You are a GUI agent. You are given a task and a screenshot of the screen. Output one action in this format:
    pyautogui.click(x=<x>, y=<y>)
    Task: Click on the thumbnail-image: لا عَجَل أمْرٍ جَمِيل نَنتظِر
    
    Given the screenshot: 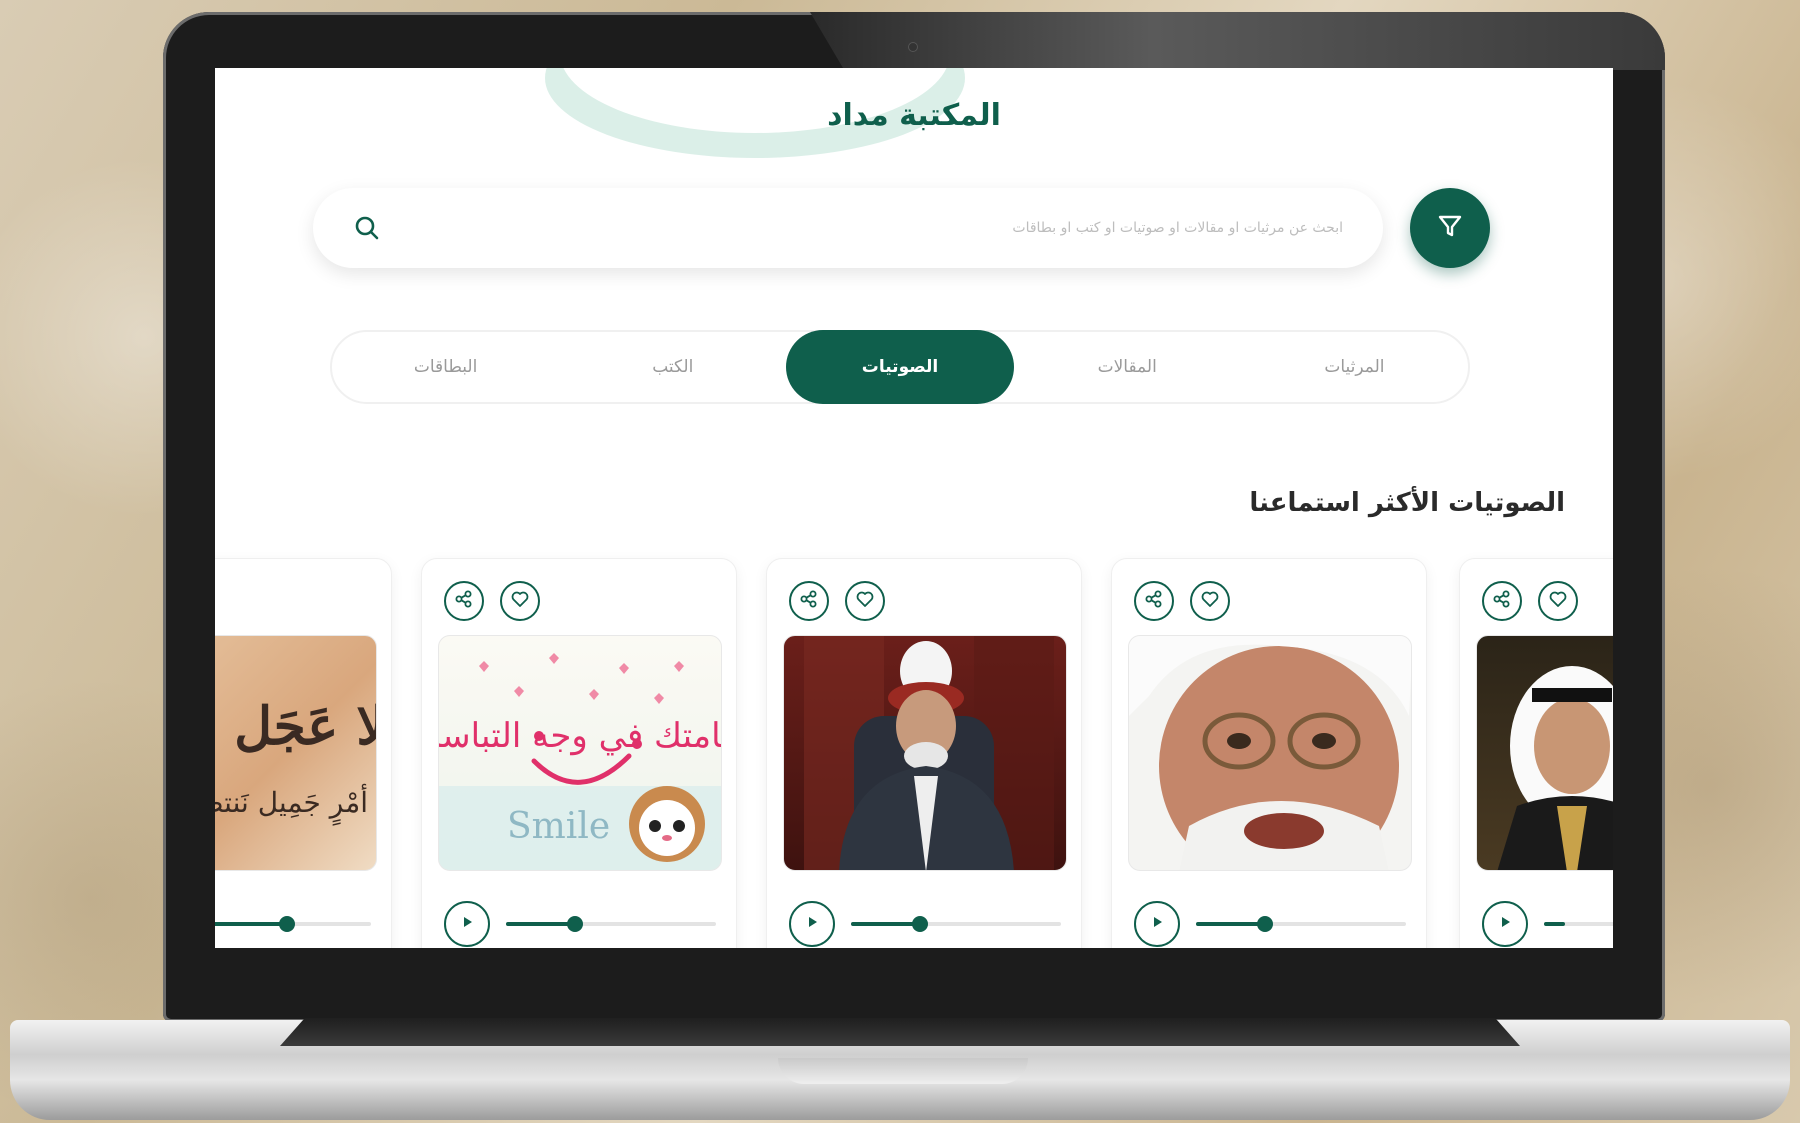 What is the action you would take?
    pyautogui.click(x=296, y=753)
    